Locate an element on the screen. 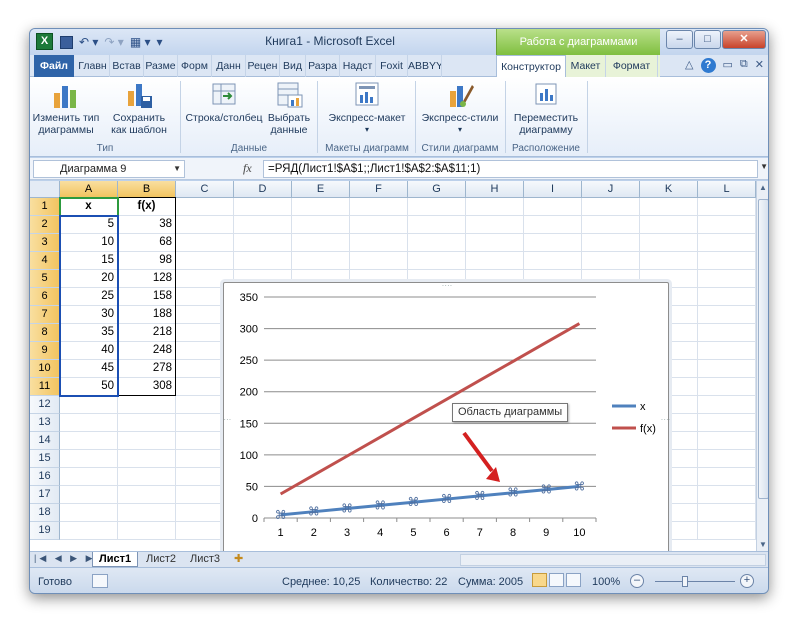 Image resolution: width=800 pixels, height=624 pixels. cell-L10 is located at coordinates (727, 369).